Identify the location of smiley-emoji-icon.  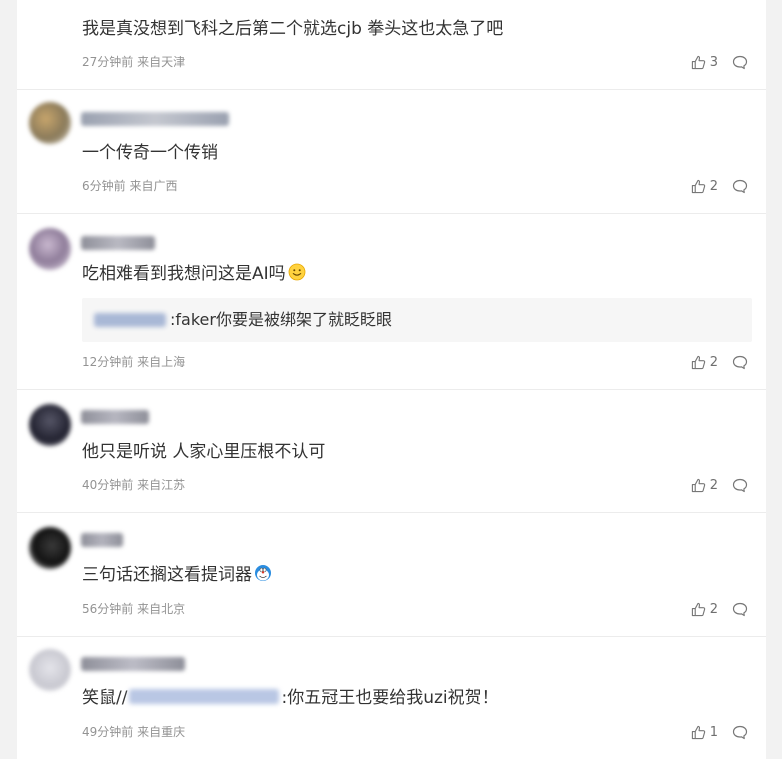
(297, 272).